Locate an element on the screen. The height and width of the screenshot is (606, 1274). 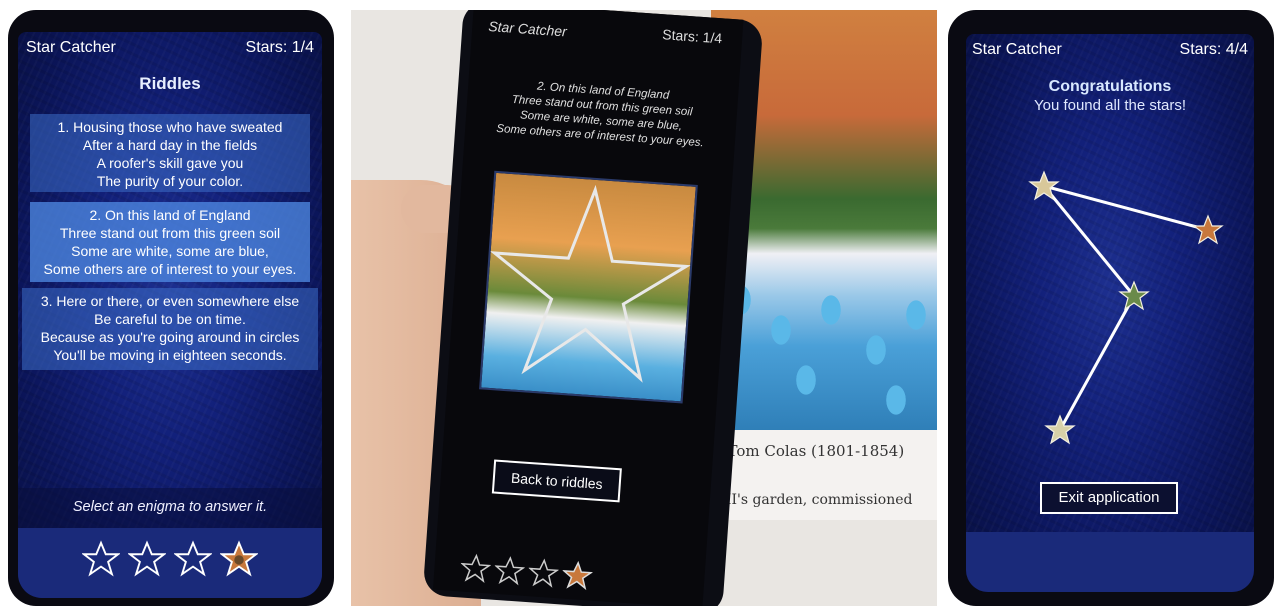
riddle-line: Some are white, some are blue, is located at coordinates (170, 251).